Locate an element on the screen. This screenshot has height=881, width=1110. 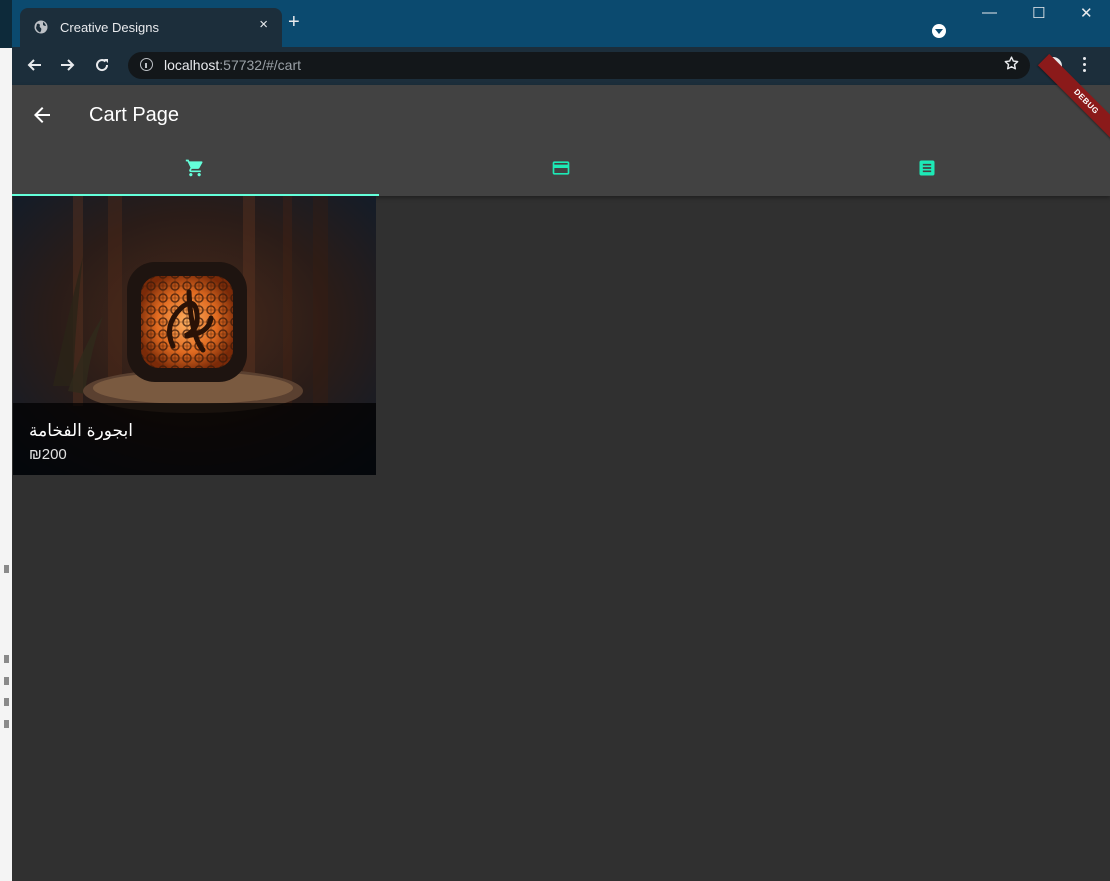
reload-icon is located at coordinates (102, 65).